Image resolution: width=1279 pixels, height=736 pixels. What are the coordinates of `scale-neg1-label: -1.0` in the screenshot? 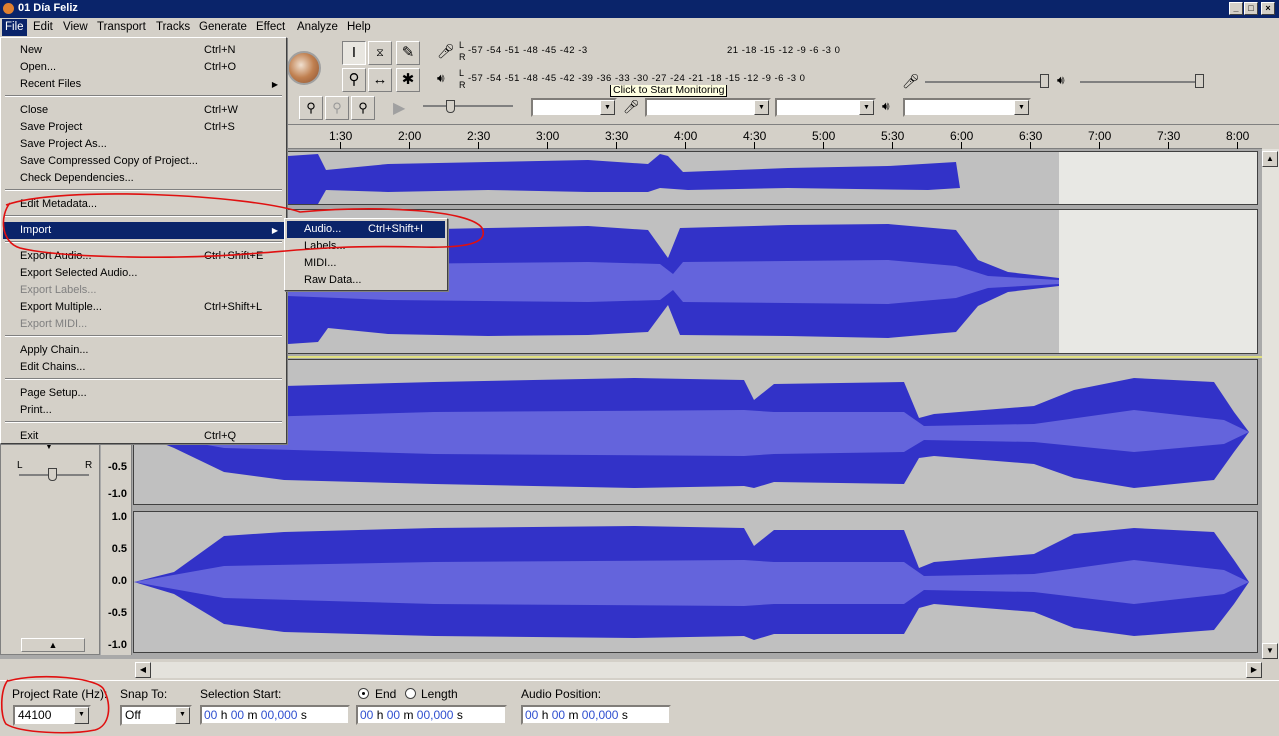 It's located at (117, 494).